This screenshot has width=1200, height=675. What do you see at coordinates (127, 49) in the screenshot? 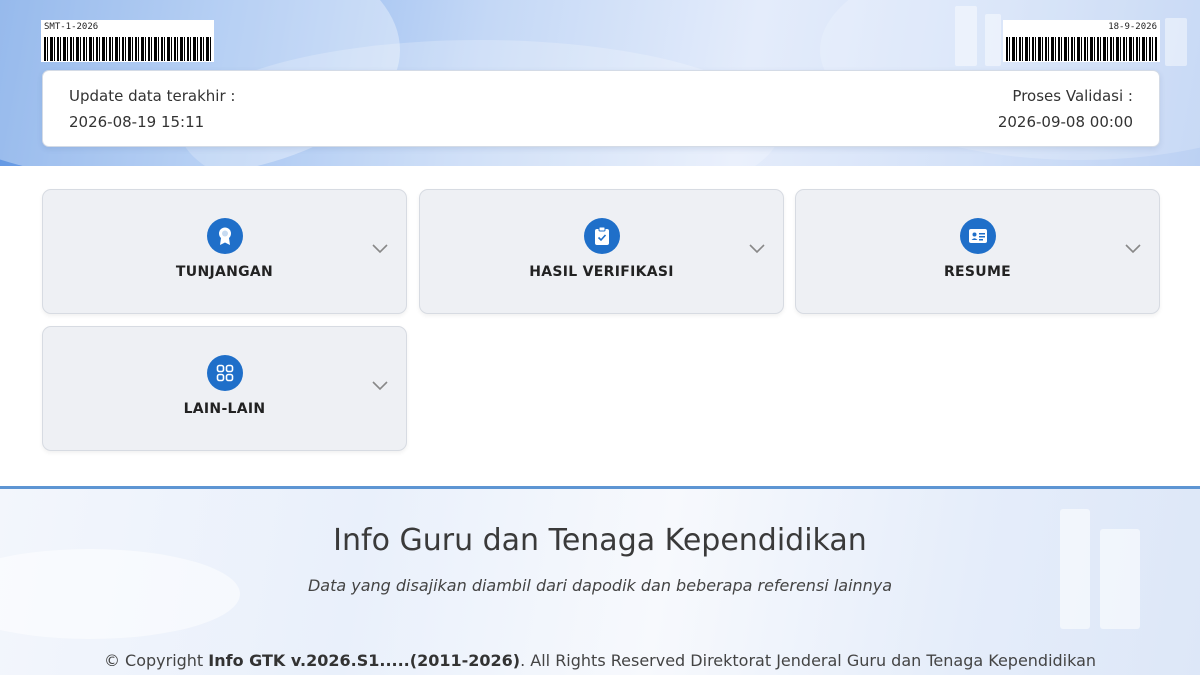
I see `barcode-left` at bounding box center [127, 49].